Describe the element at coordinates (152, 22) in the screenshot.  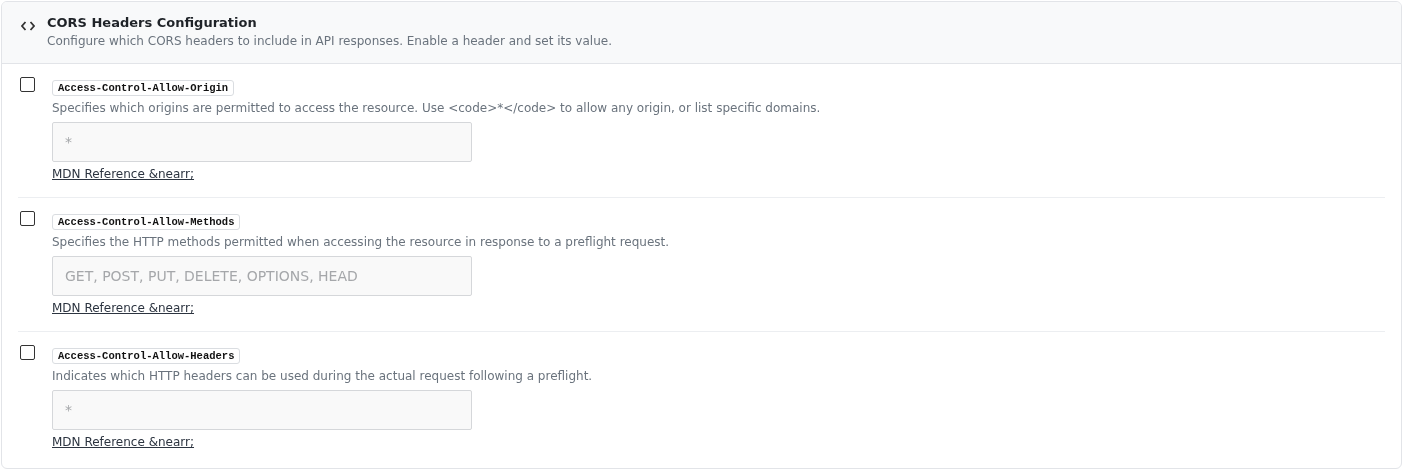
I see `panel-title: CORS Headers Configuration` at that location.